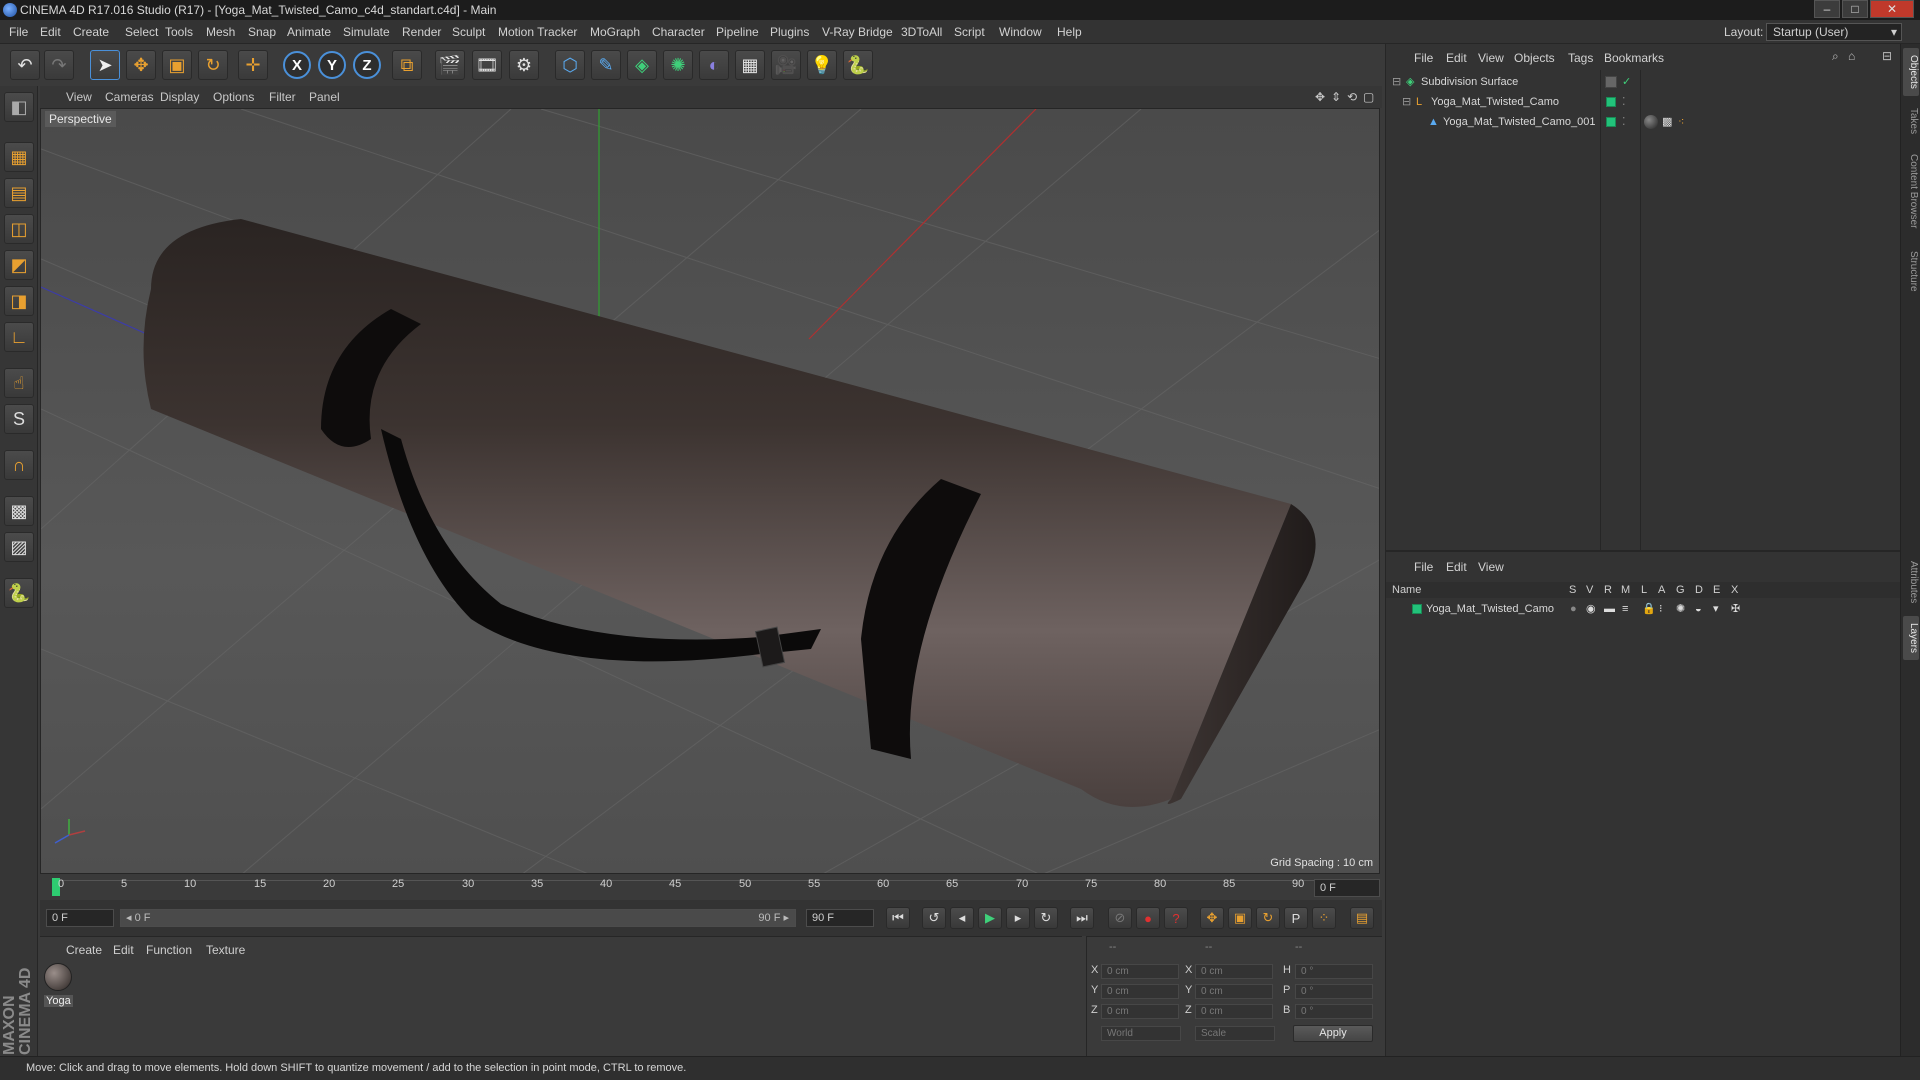 The width and height of the screenshot is (1920, 1080). What do you see at coordinates (1911, 582) in the screenshot?
I see `tab-attributes: Attributes` at bounding box center [1911, 582].